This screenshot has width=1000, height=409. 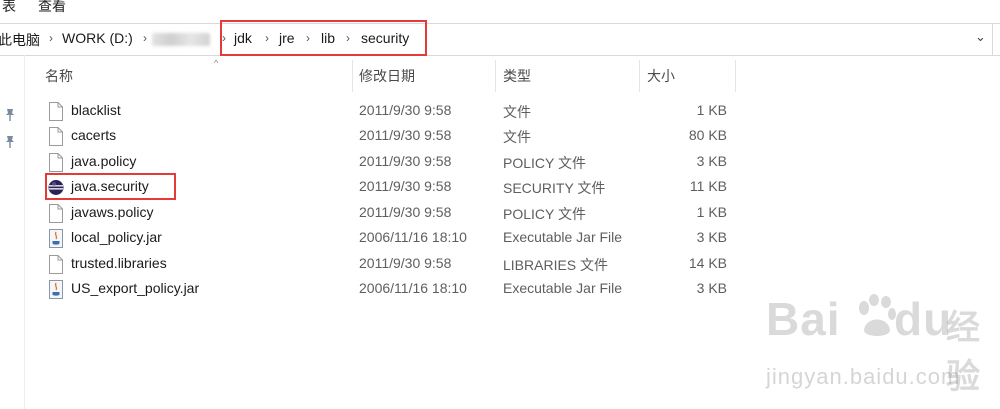 What do you see at coordinates (104, 161) in the screenshot?
I see `file-name: java.policy` at bounding box center [104, 161].